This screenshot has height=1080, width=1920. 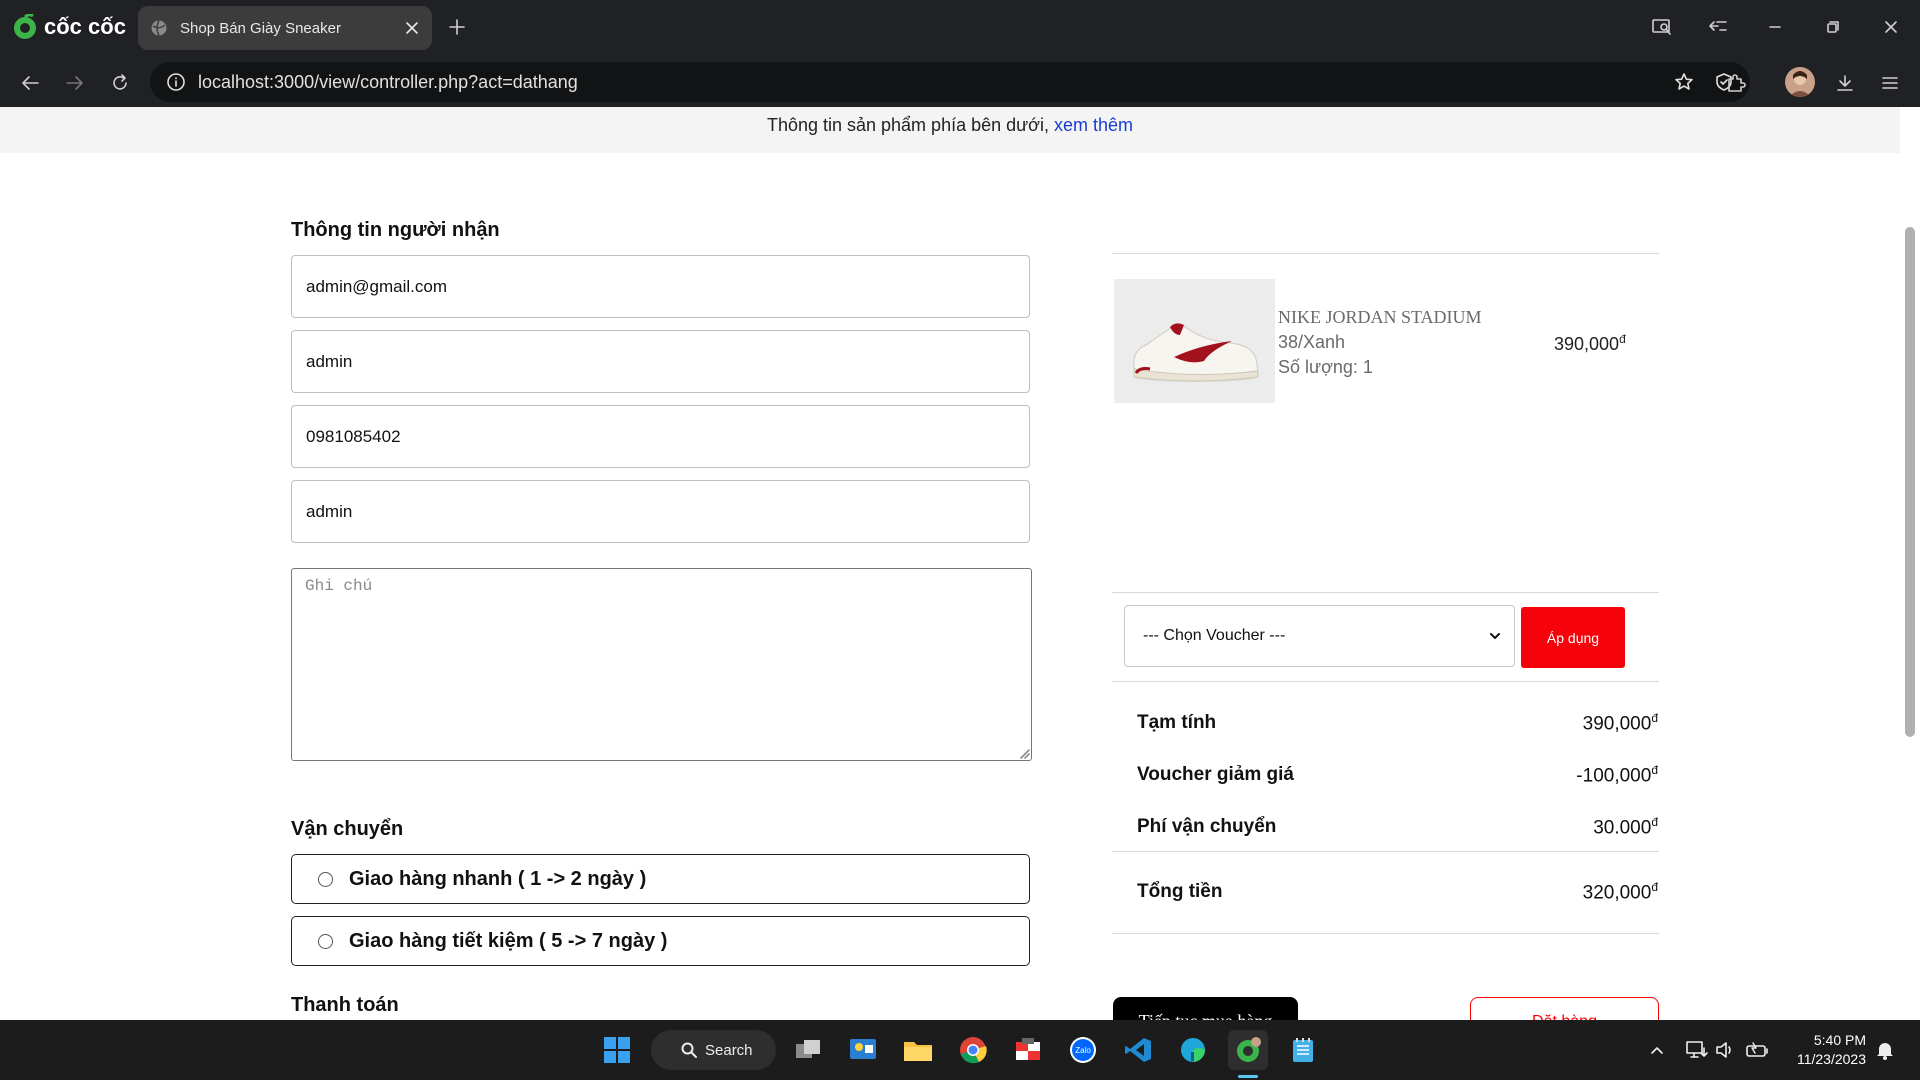 I want to click on subtotal-value: 390,000đ, so click(x=1620, y=723).